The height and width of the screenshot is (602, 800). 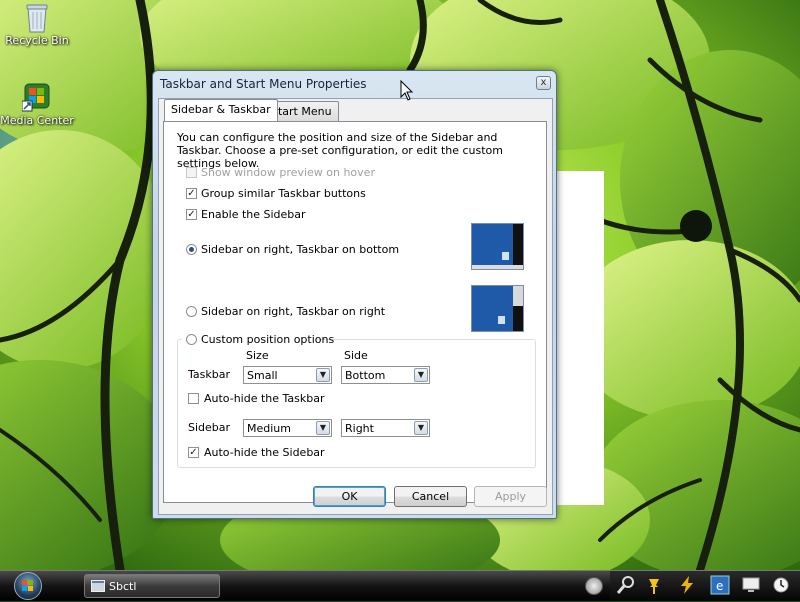 I want to click on group-buttons-checkbox: ✓, so click(x=191, y=193).